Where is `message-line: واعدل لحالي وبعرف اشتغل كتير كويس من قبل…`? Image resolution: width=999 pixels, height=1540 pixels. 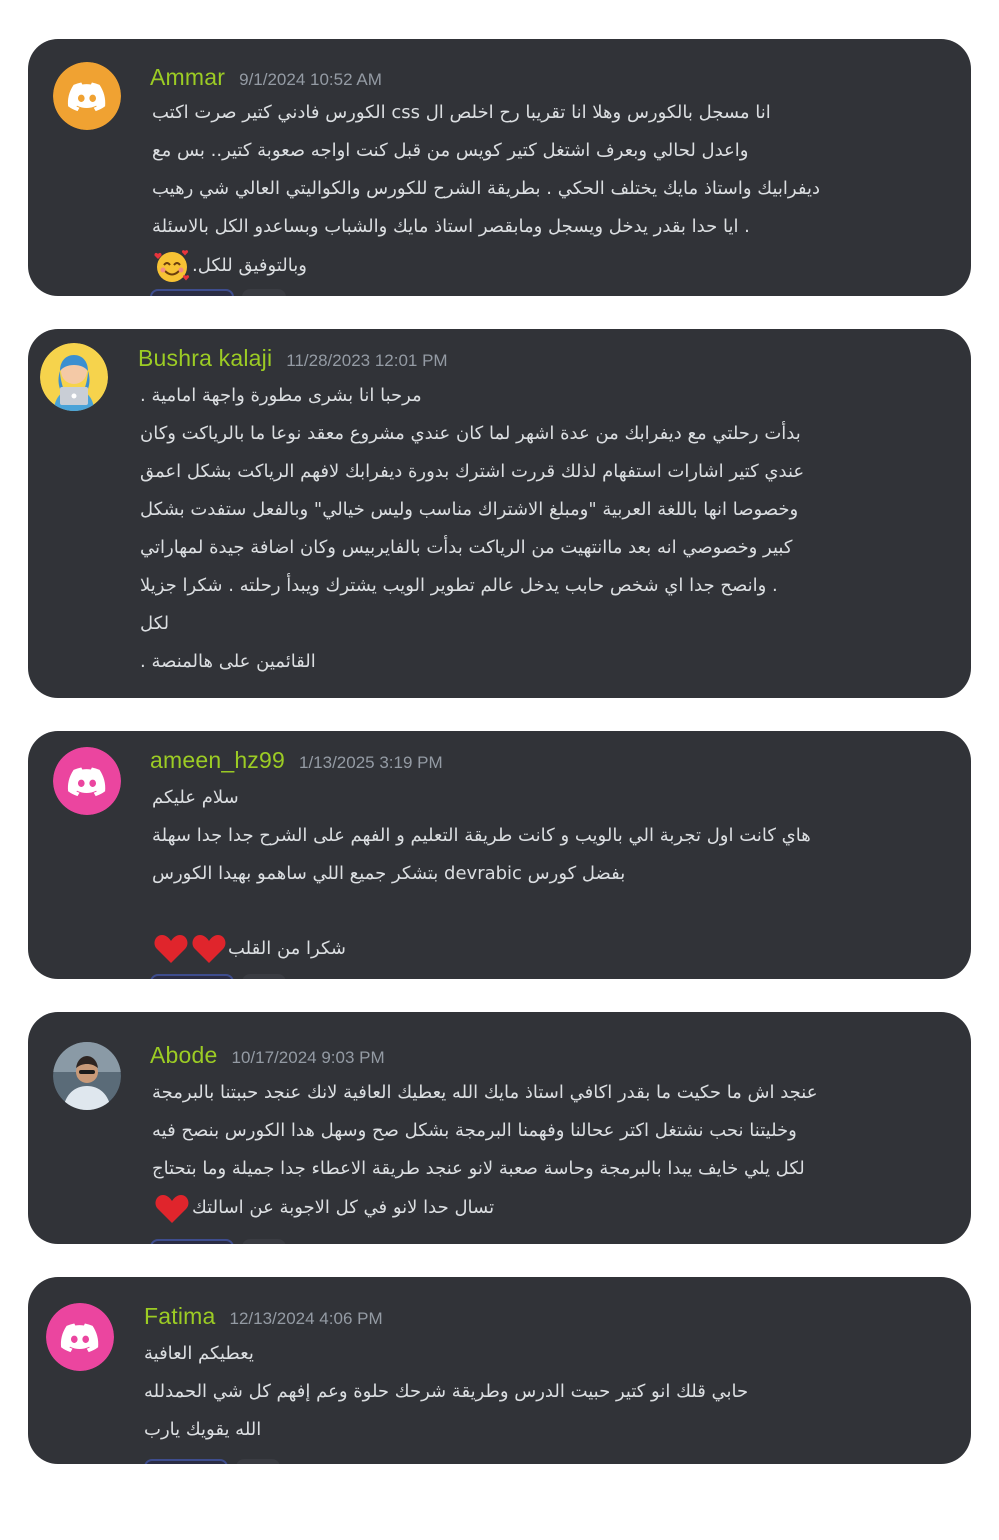
message-line: واعدل لحالي وبعرف اشتغل كتير كويس من قبل… is located at coordinates (450, 150).